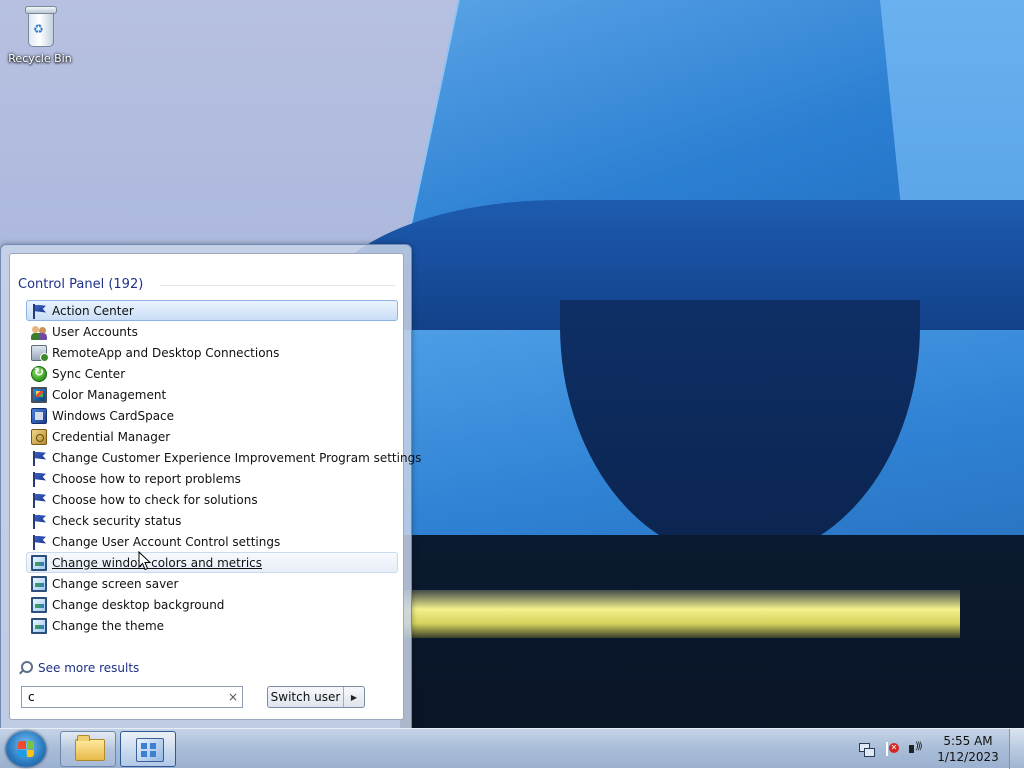 This screenshot has width=1024, height=769. What do you see at coordinates (916, 749) in the screenshot?
I see `volume-icon` at bounding box center [916, 749].